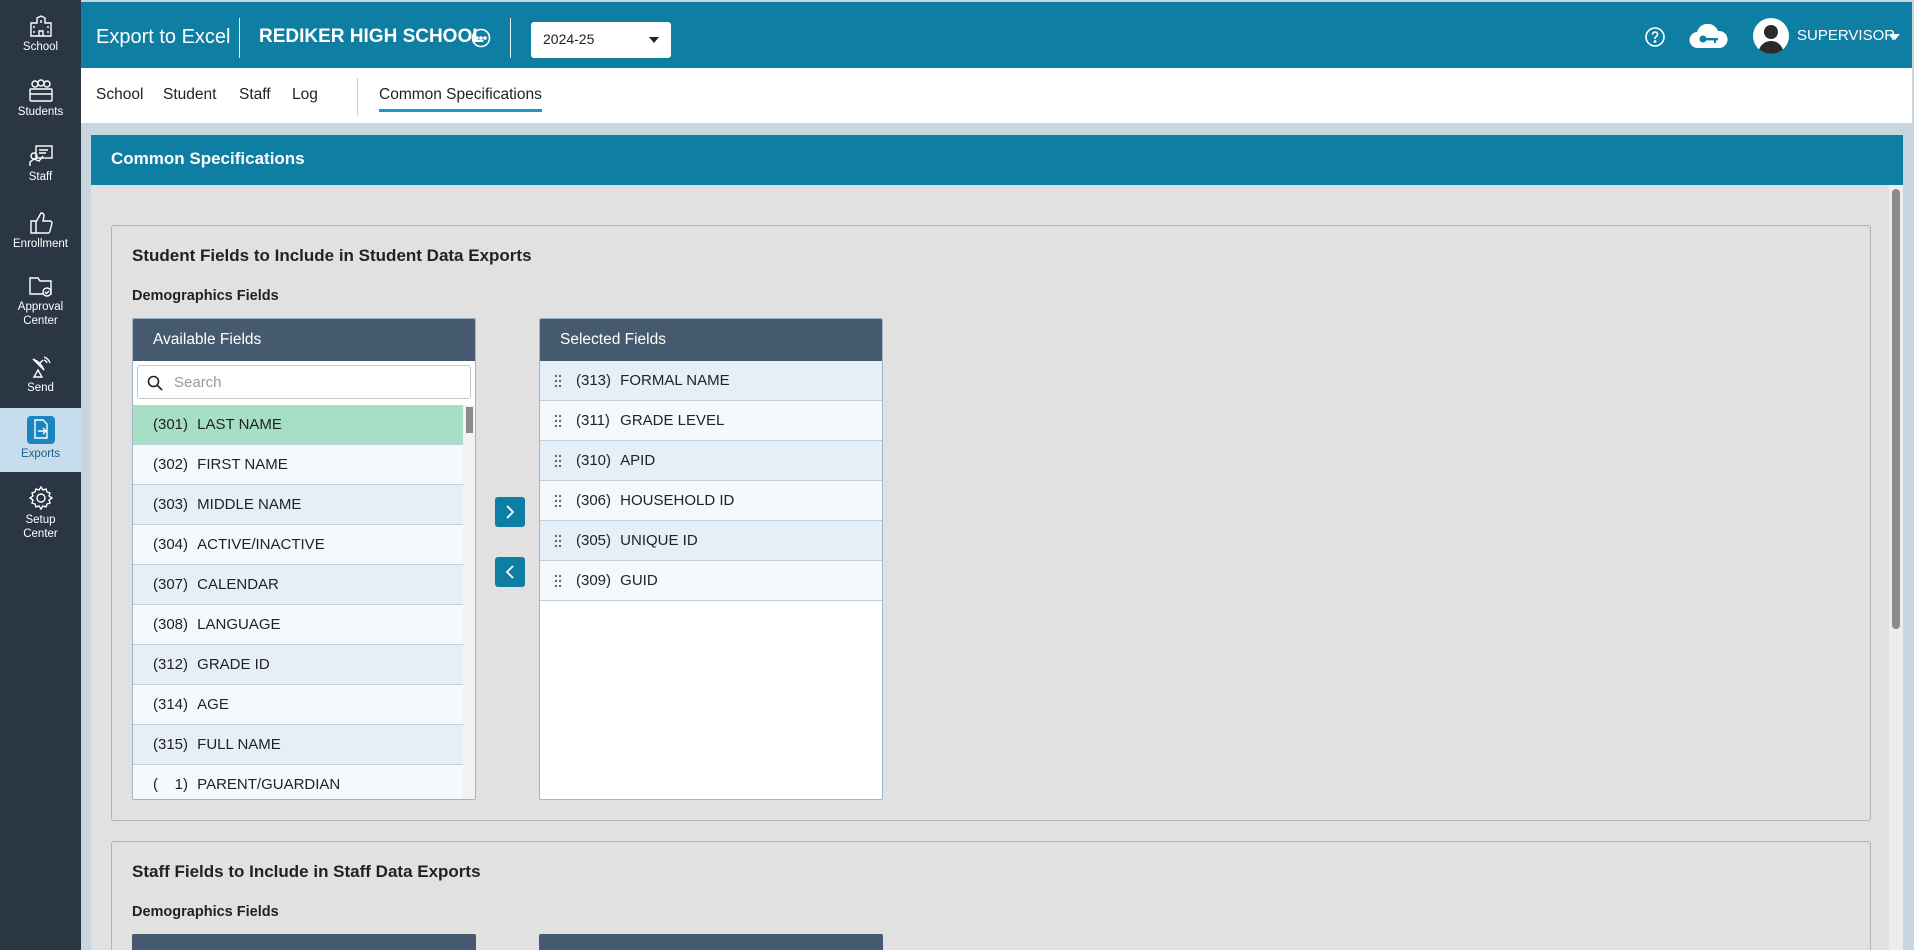 Image resolution: width=1914 pixels, height=950 pixels. I want to click on help-icon, so click(1655, 37).